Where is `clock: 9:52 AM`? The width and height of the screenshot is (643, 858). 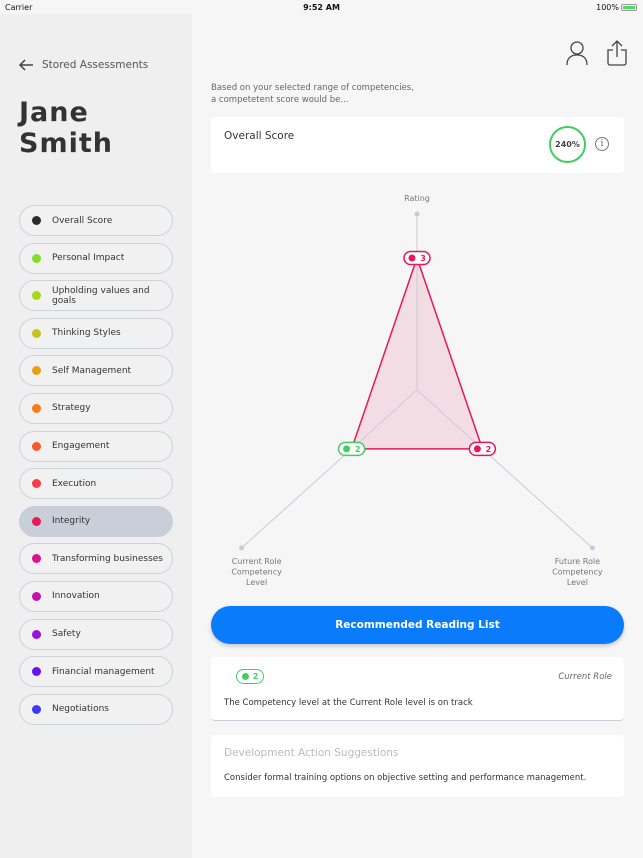 clock: 9:52 AM is located at coordinates (321, 7).